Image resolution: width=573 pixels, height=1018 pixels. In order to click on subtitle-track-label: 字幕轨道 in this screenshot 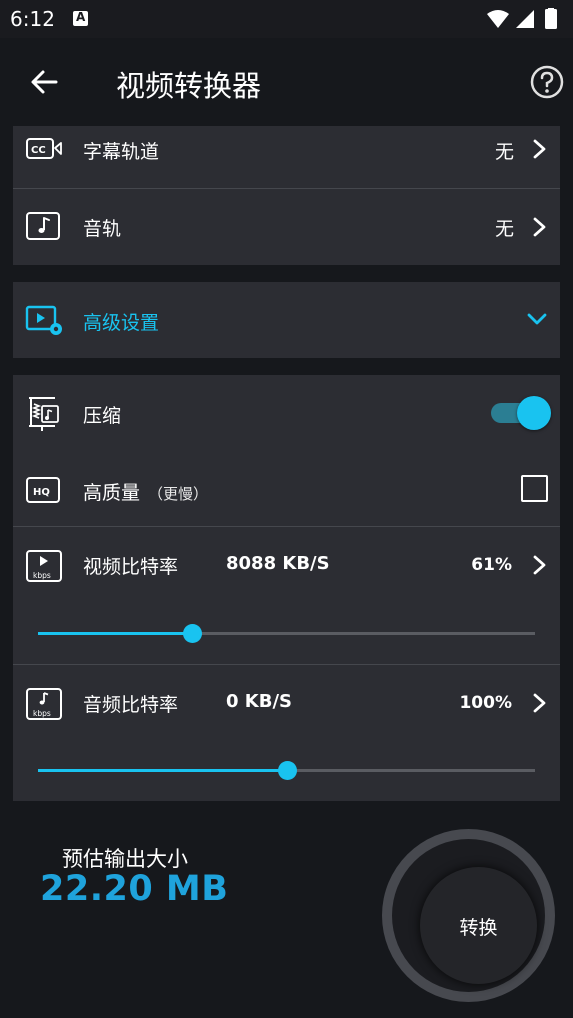, I will do `click(121, 152)`.